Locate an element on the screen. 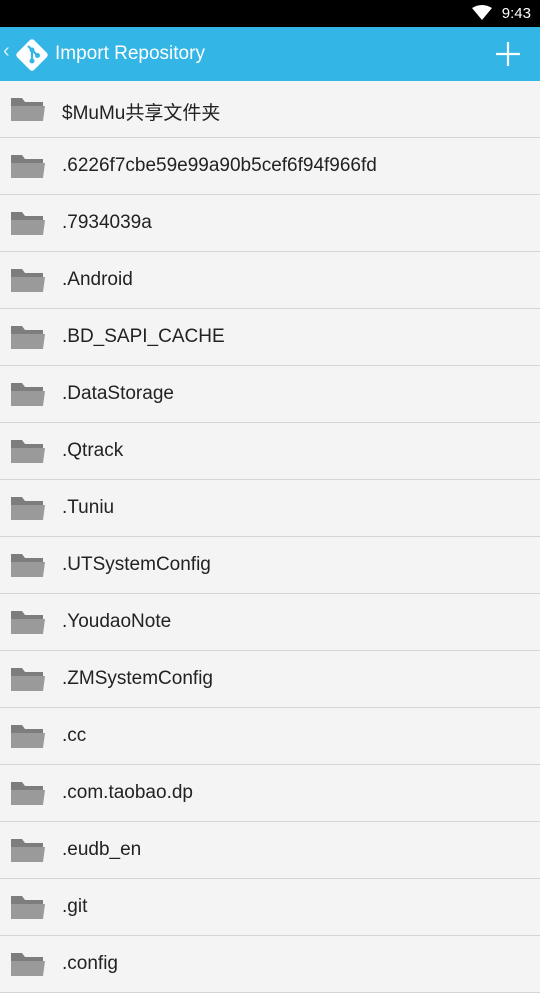 Image resolution: width=540 pixels, height=993 pixels. list-item: .YoudaoNote is located at coordinates (270, 622).